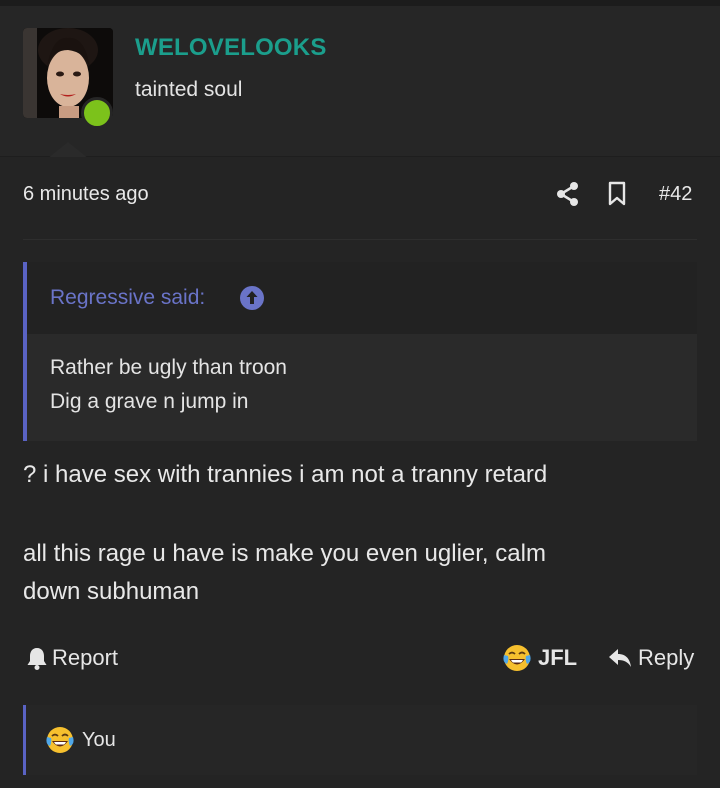  I want to click on username: WELOVELOOKS, so click(231, 48).